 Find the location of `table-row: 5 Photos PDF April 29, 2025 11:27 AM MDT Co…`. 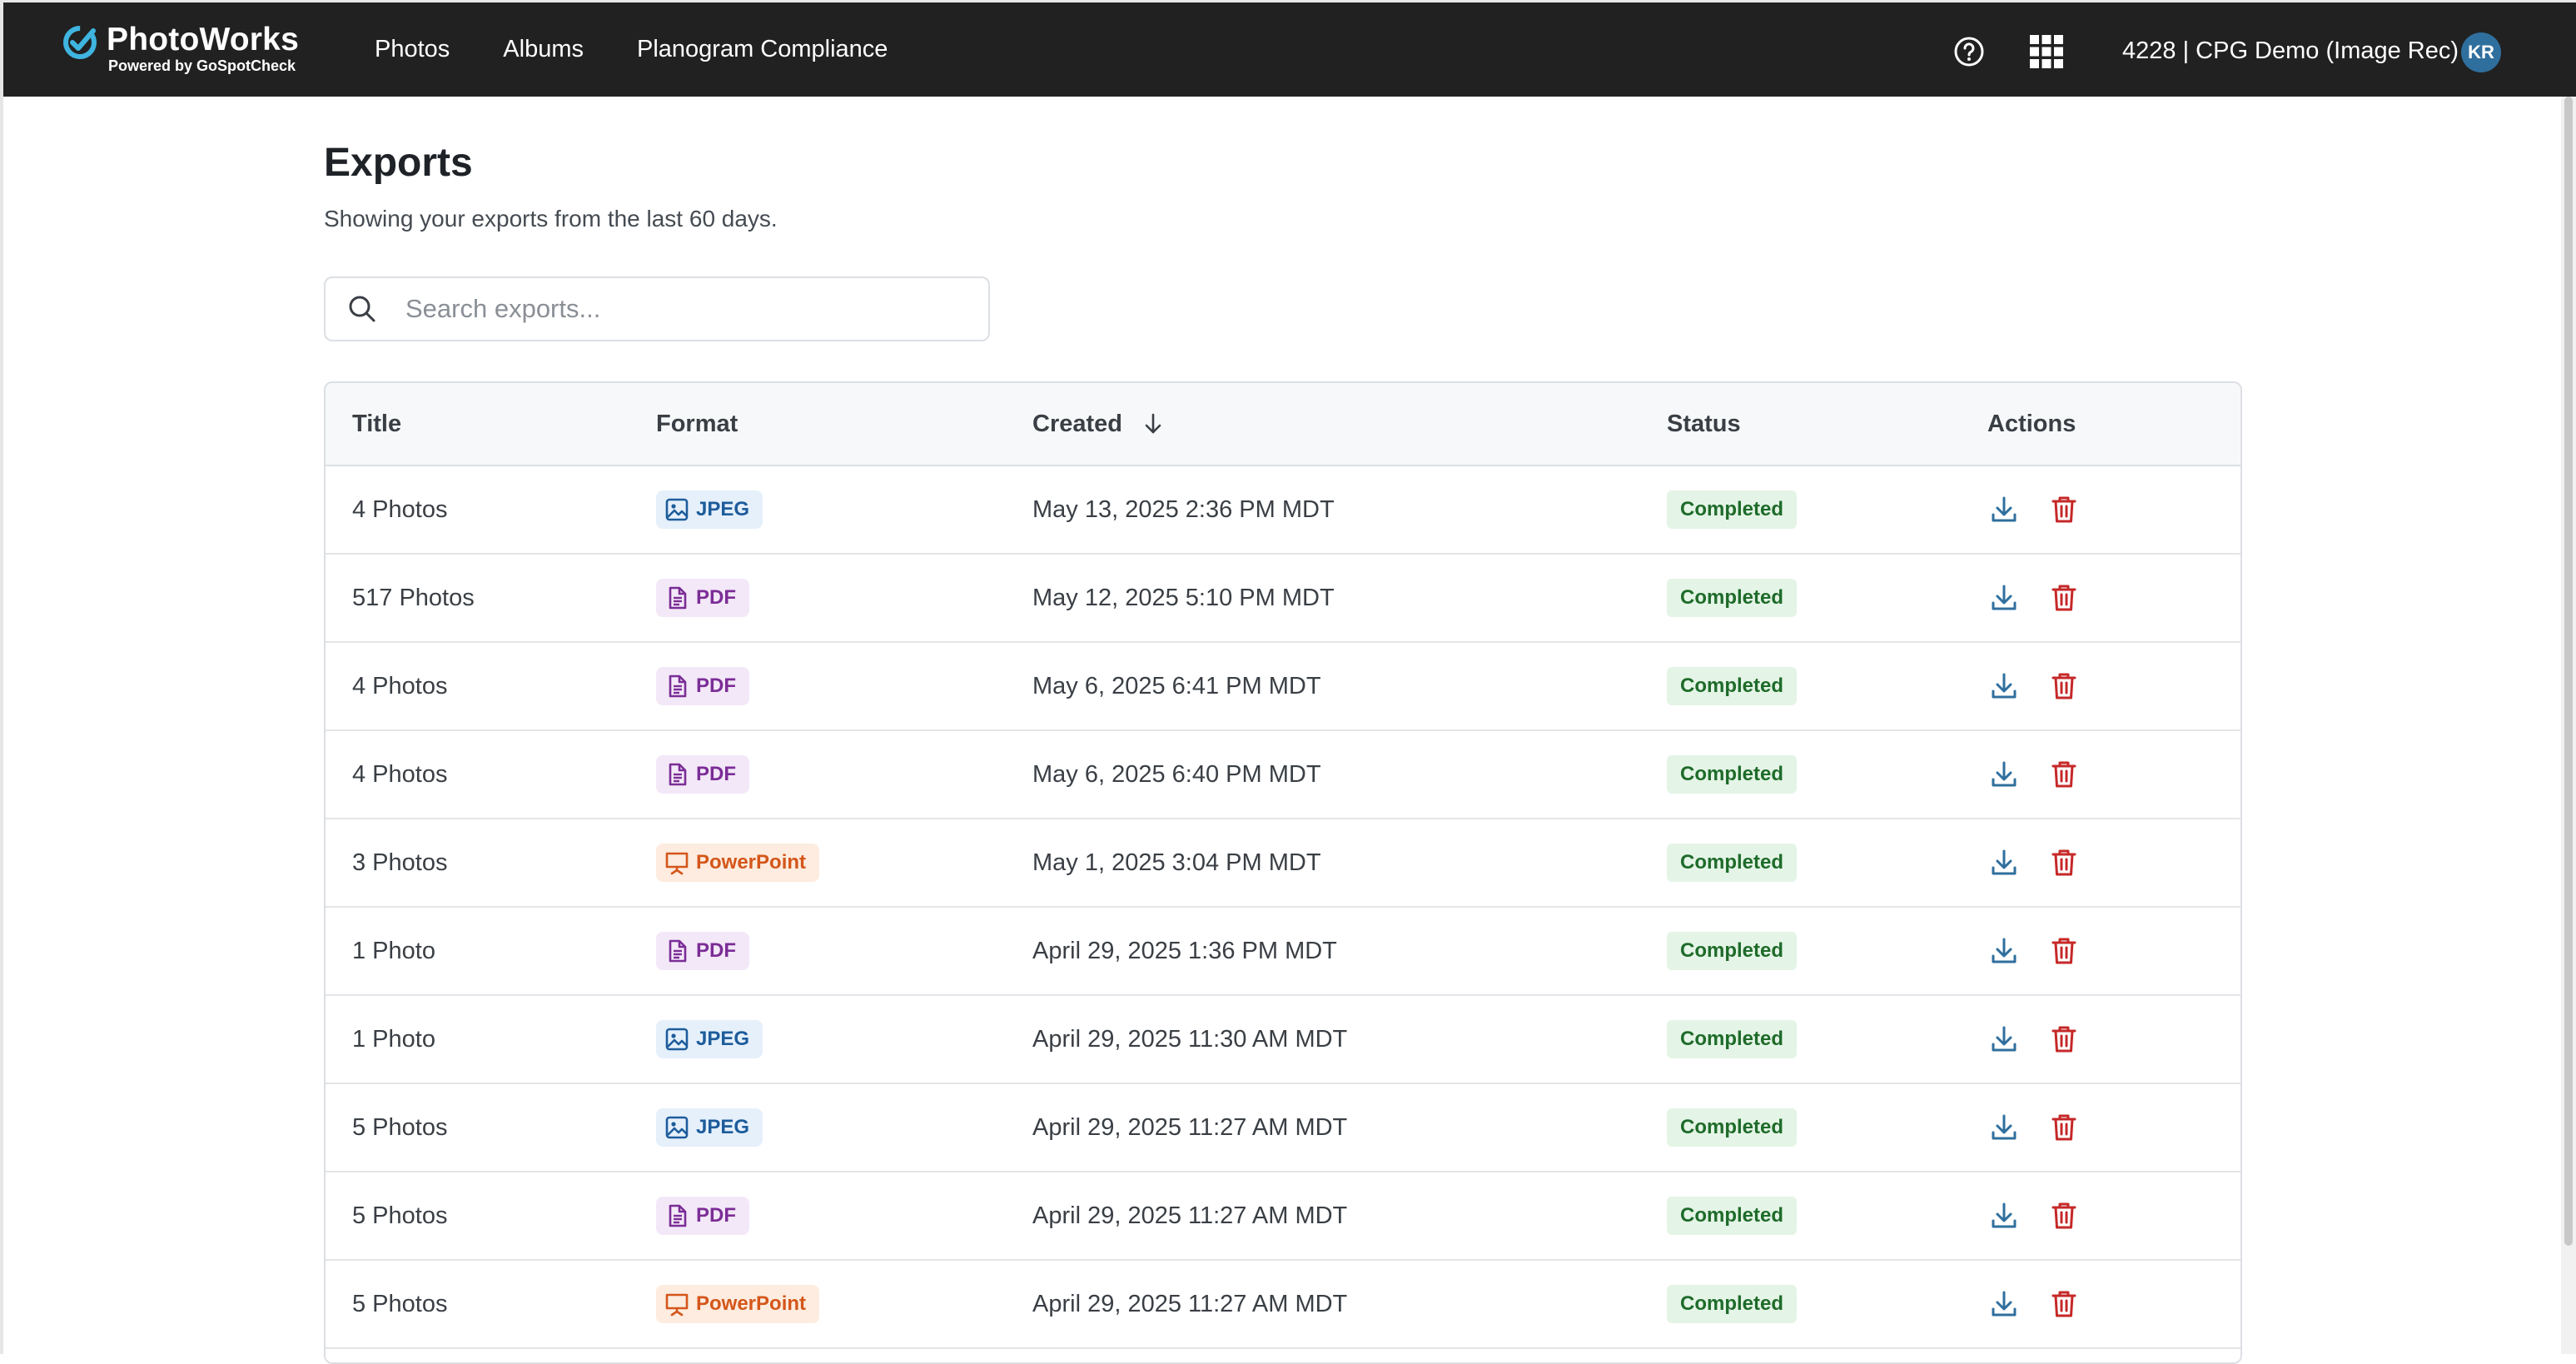

table-row: 5 Photos PDF April 29, 2025 11:27 AM MDT Co… is located at coordinates (1283, 1217).